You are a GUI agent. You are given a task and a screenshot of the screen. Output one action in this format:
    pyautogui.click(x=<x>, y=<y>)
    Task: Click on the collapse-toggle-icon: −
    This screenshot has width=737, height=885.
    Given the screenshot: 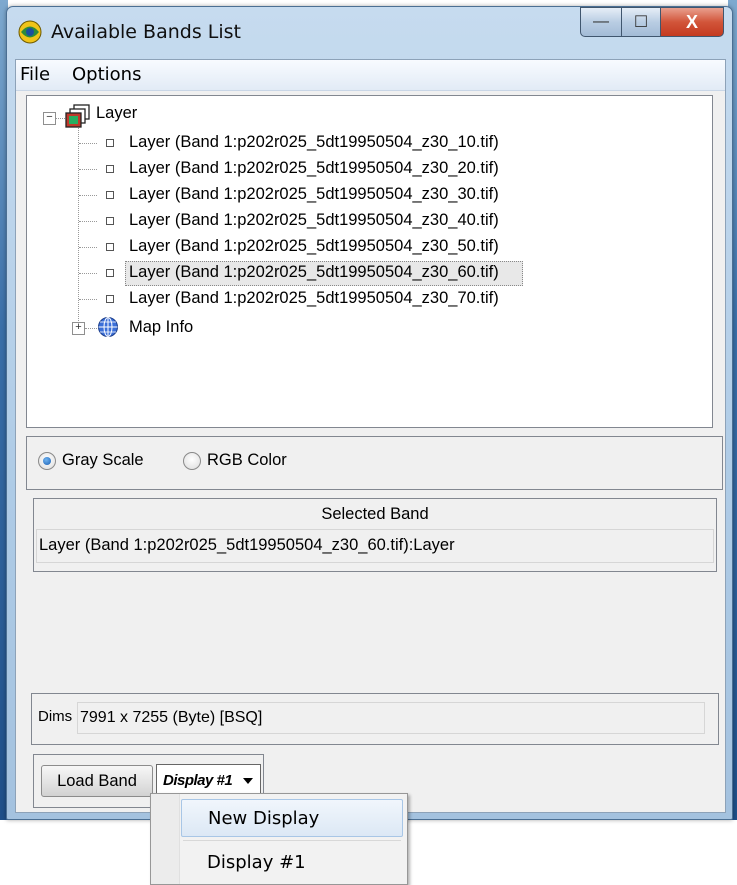 What is the action you would take?
    pyautogui.click(x=49, y=118)
    